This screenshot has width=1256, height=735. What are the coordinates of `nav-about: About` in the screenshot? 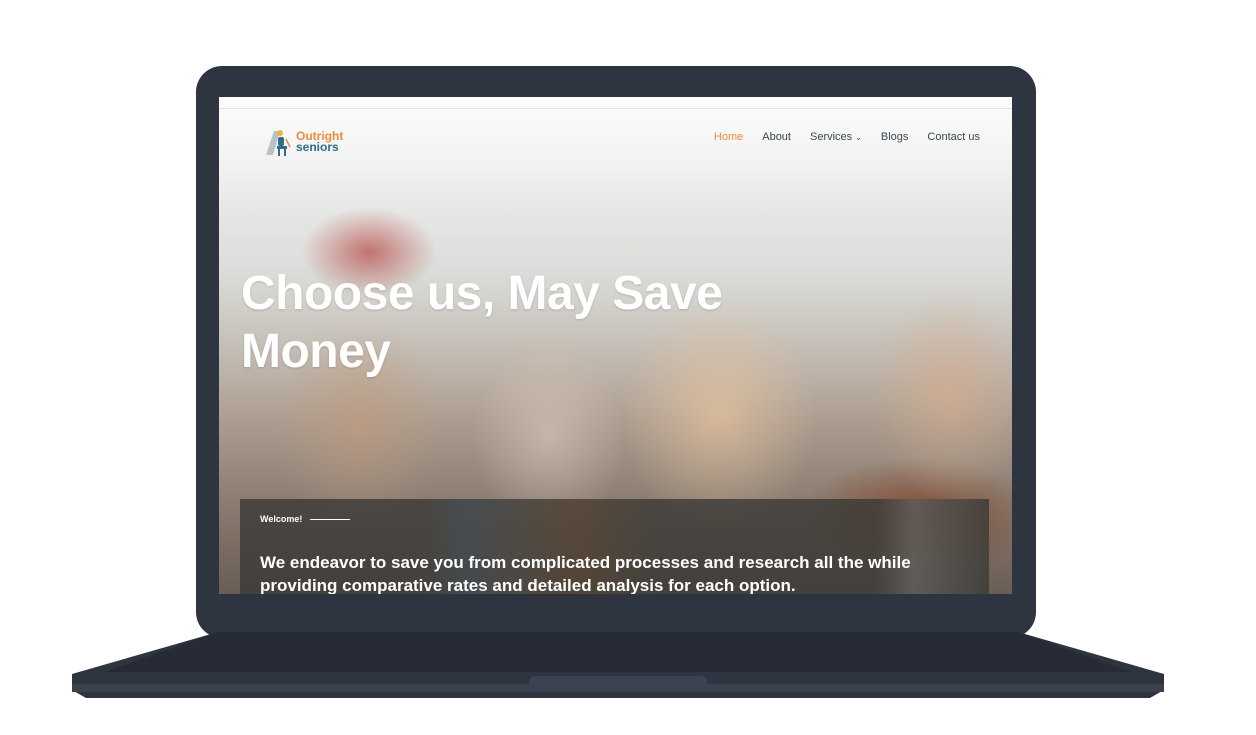 It's located at (776, 137).